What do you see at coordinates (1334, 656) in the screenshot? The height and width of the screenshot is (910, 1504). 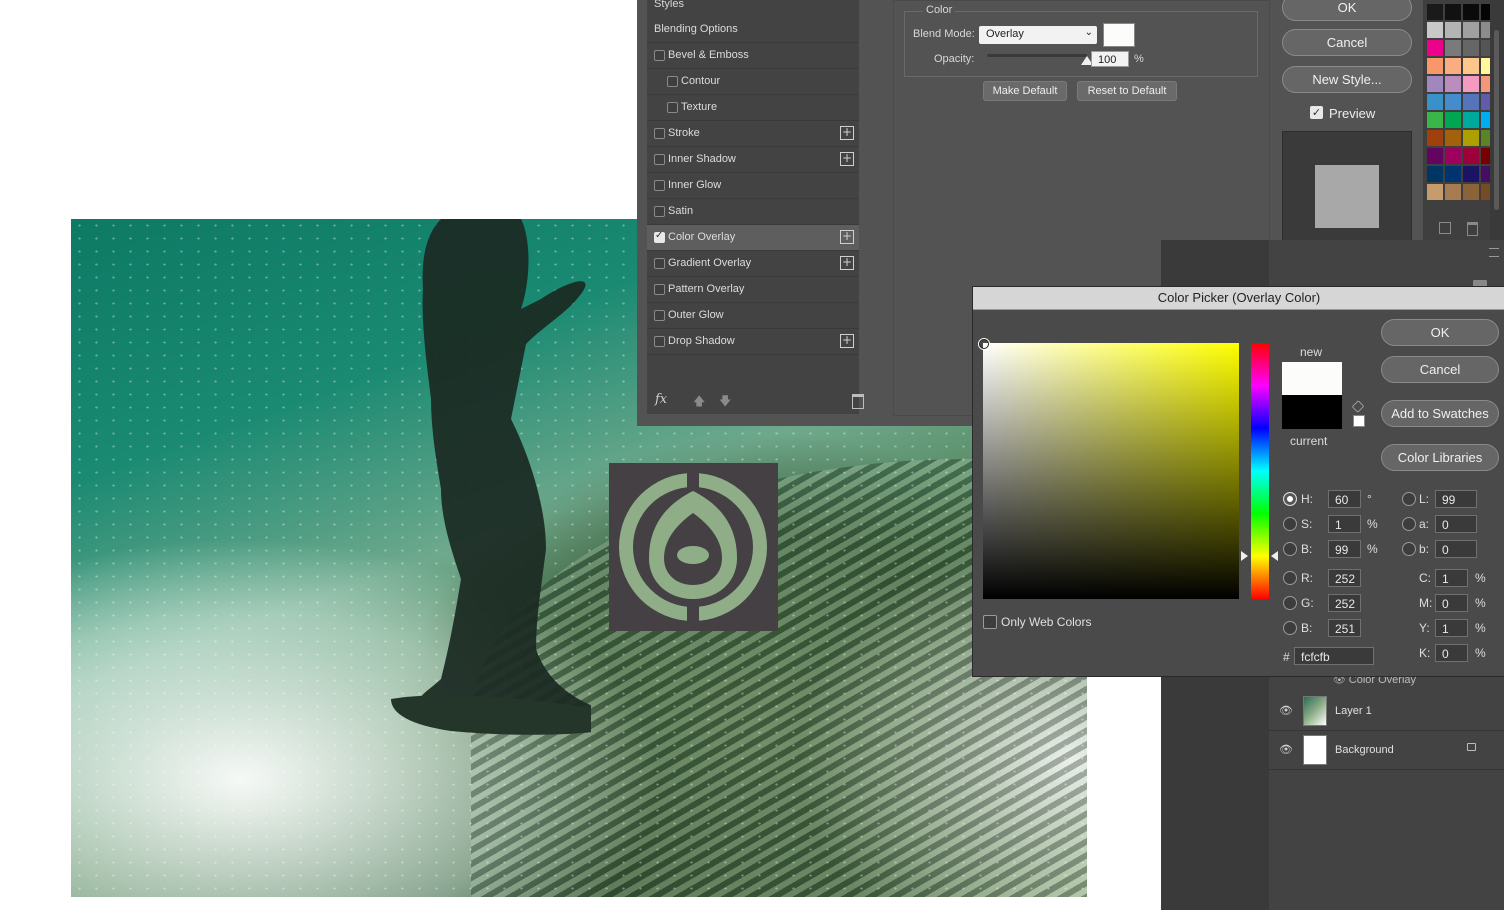 I see `hex-input: fcfcfb` at bounding box center [1334, 656].